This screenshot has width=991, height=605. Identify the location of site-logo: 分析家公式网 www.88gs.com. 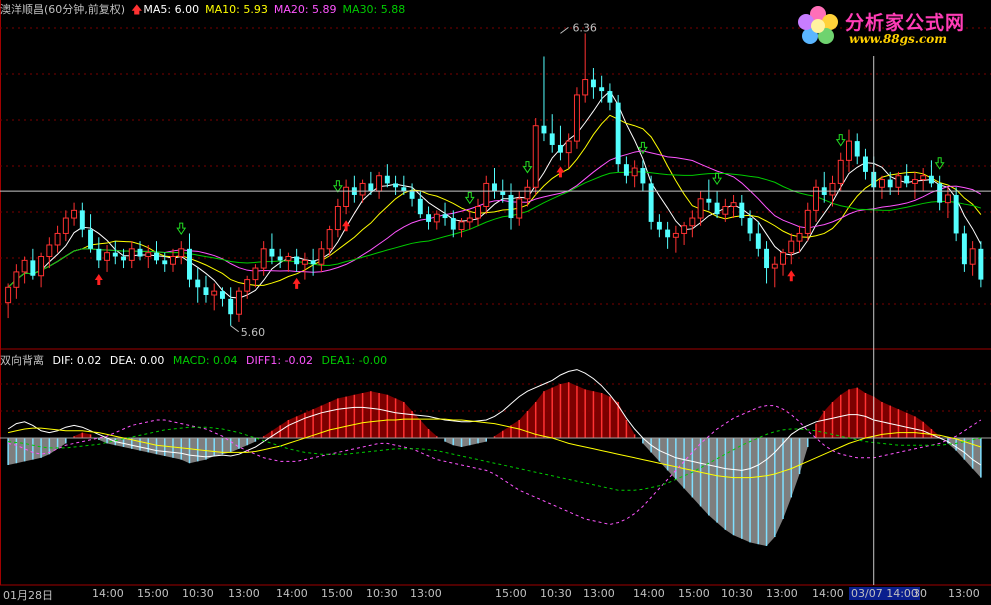
(888, 26).